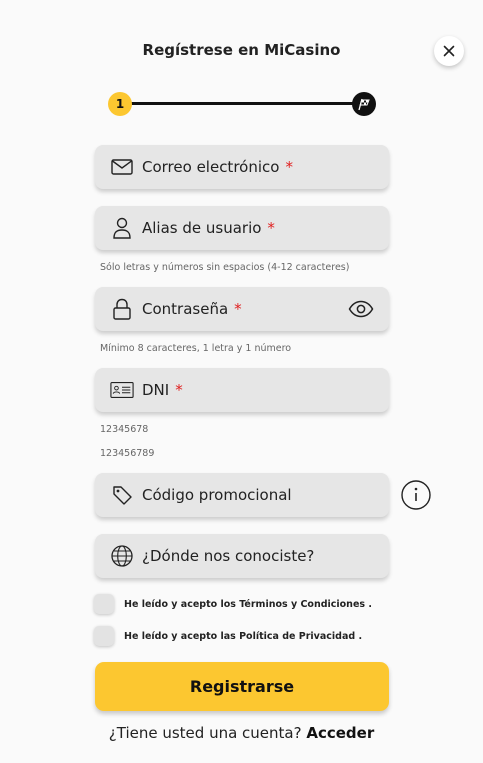 The height and width of the screenshot is (763, 483). Describe the element at coordinates (104, 636) in the screenshot. I see `privacy-checkbox` at that location.